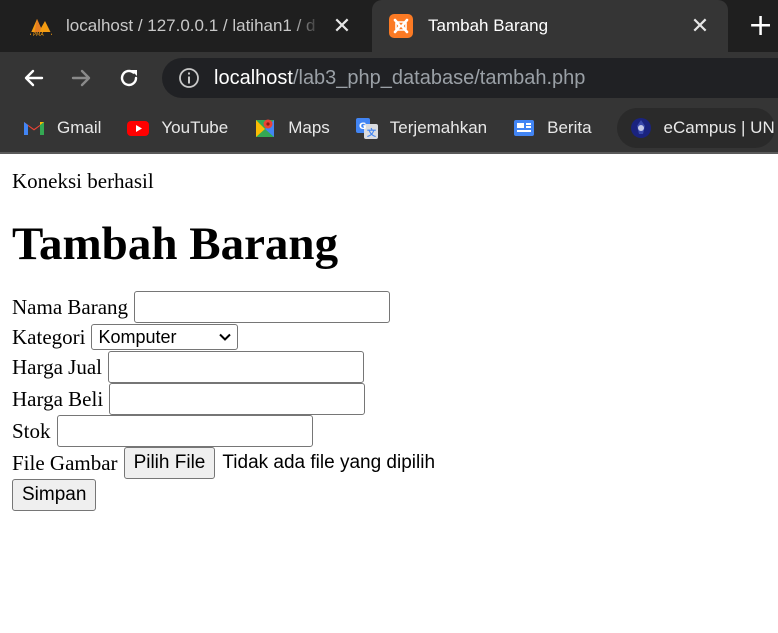  I want to click on submit-row: Simpan, so click(389, 495).